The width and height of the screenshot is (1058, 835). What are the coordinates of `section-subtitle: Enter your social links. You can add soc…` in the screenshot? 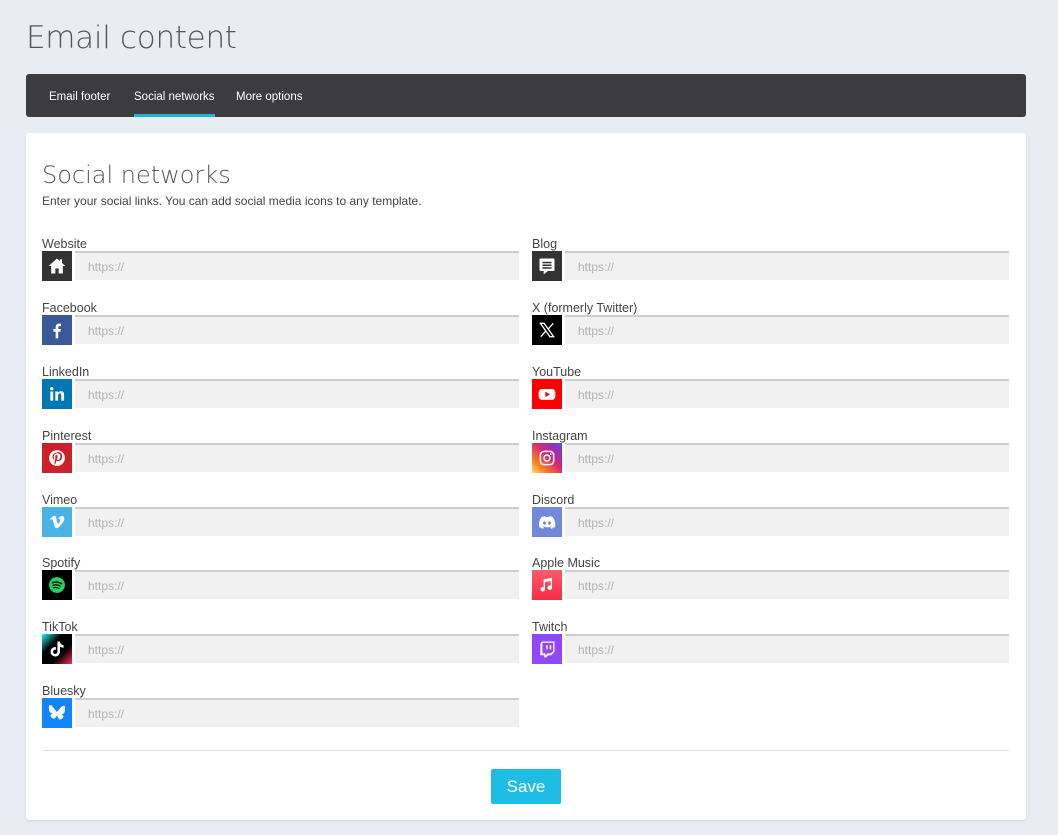 It's located at (232, 201).